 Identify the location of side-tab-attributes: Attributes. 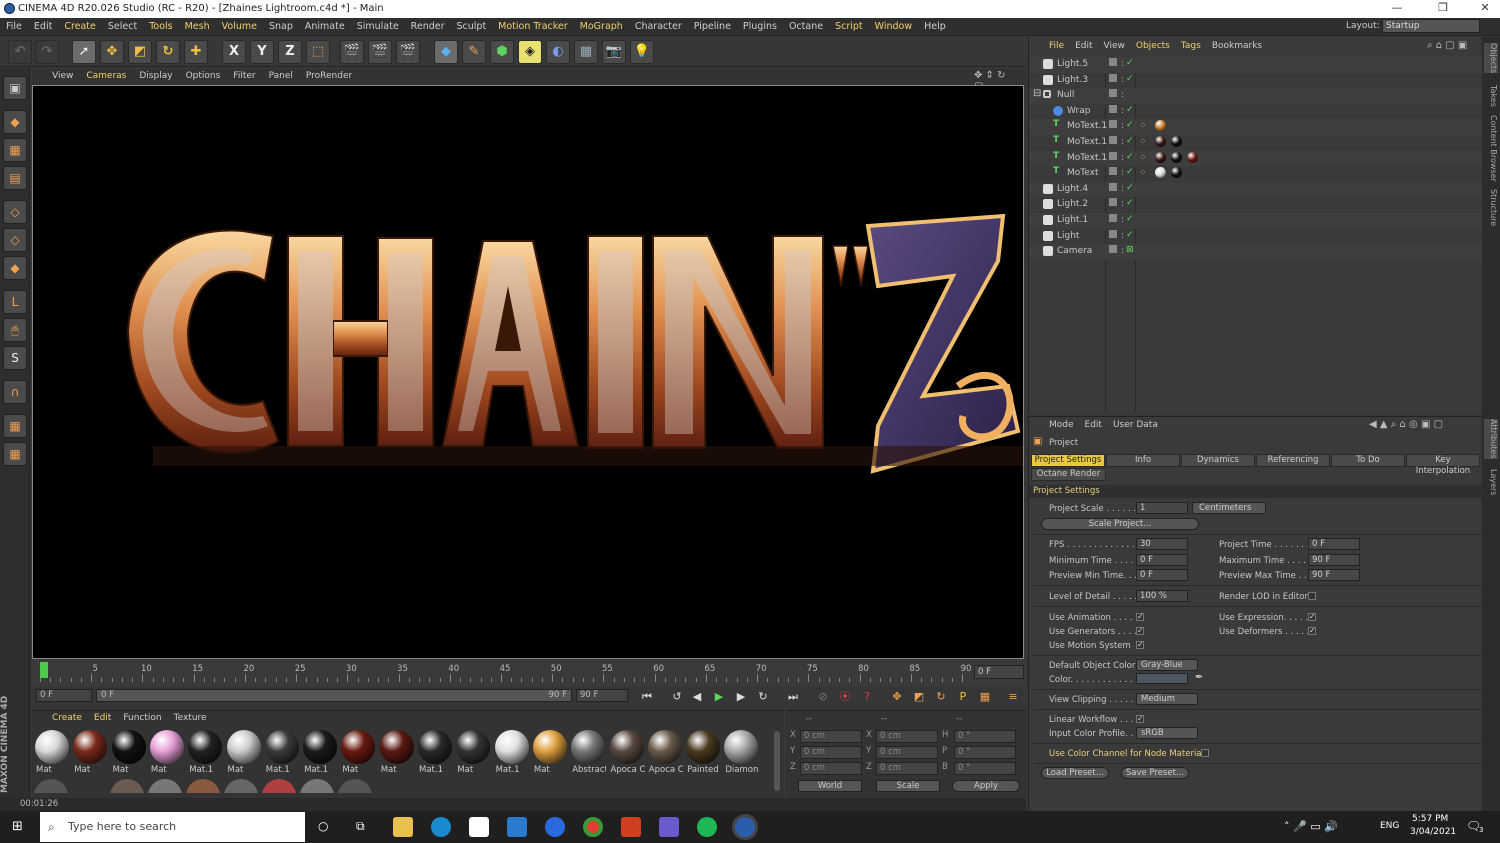
(1491, 439).